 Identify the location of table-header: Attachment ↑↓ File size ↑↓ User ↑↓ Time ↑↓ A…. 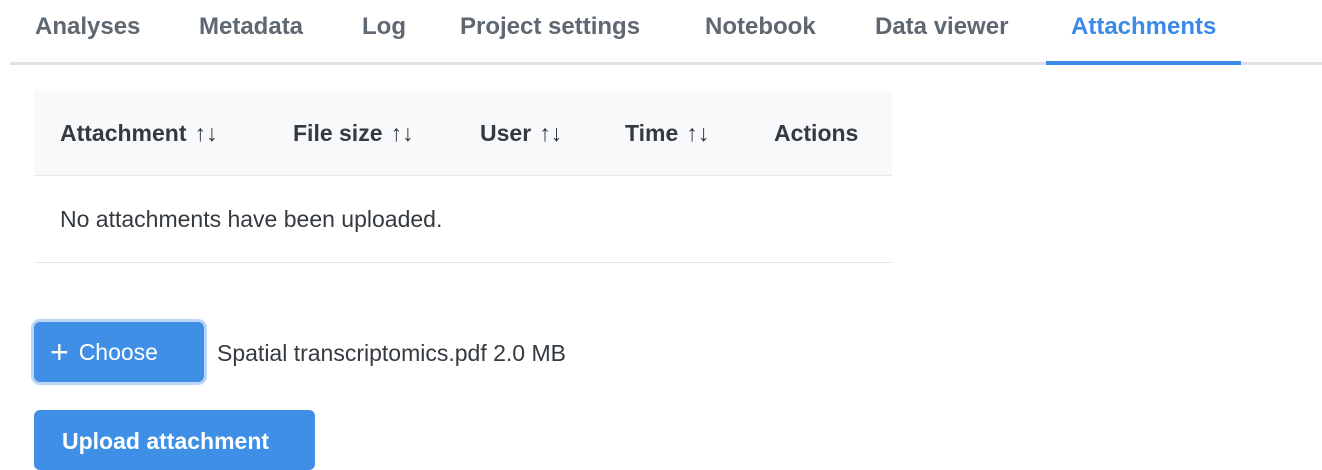
(463, 133).